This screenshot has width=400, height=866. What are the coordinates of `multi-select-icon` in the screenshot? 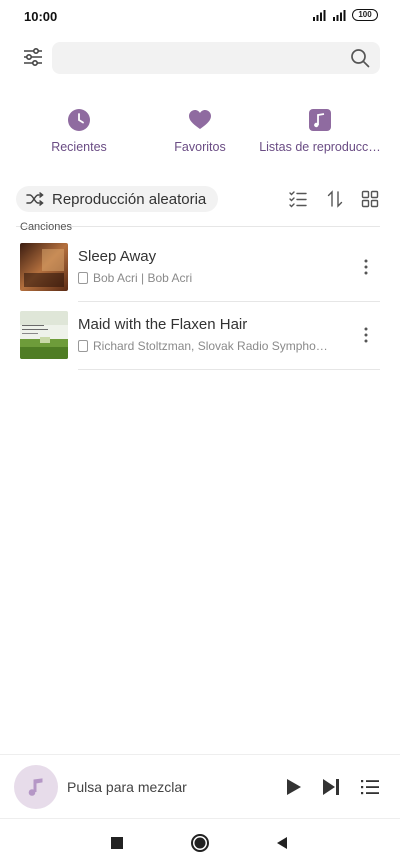 It's located at (298, 199).